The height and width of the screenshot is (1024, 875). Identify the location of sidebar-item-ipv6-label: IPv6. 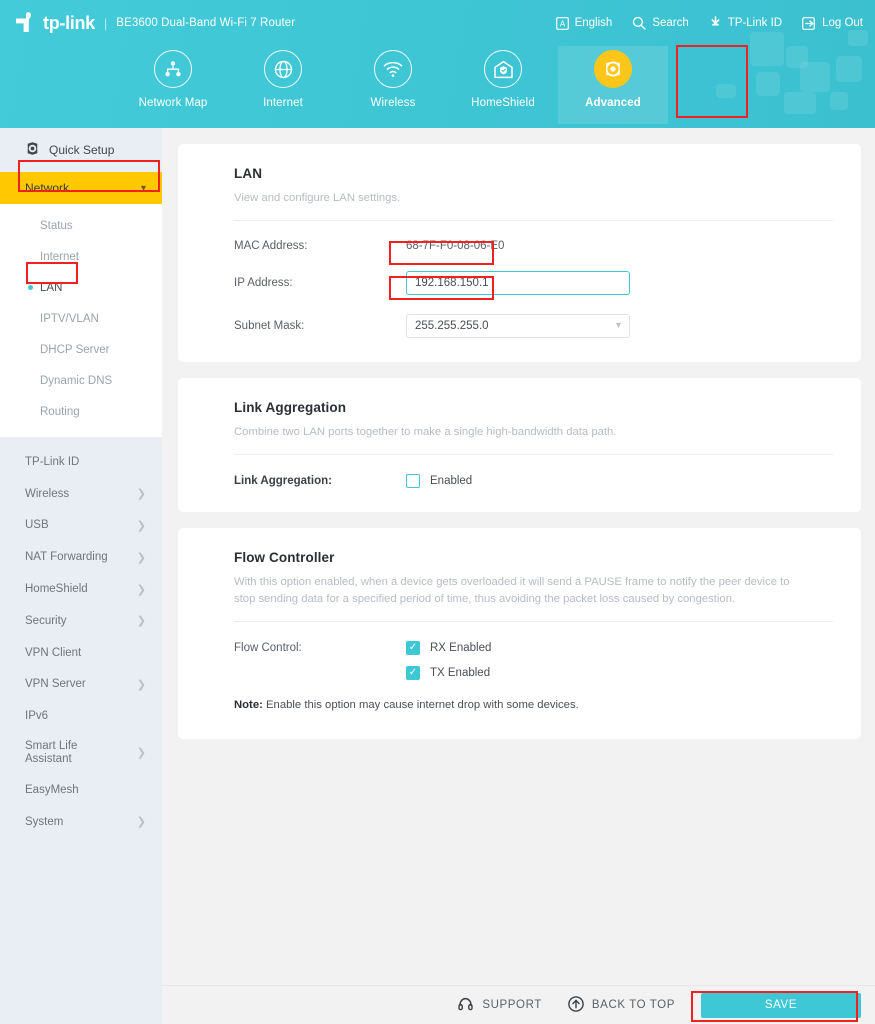
(37, 716).